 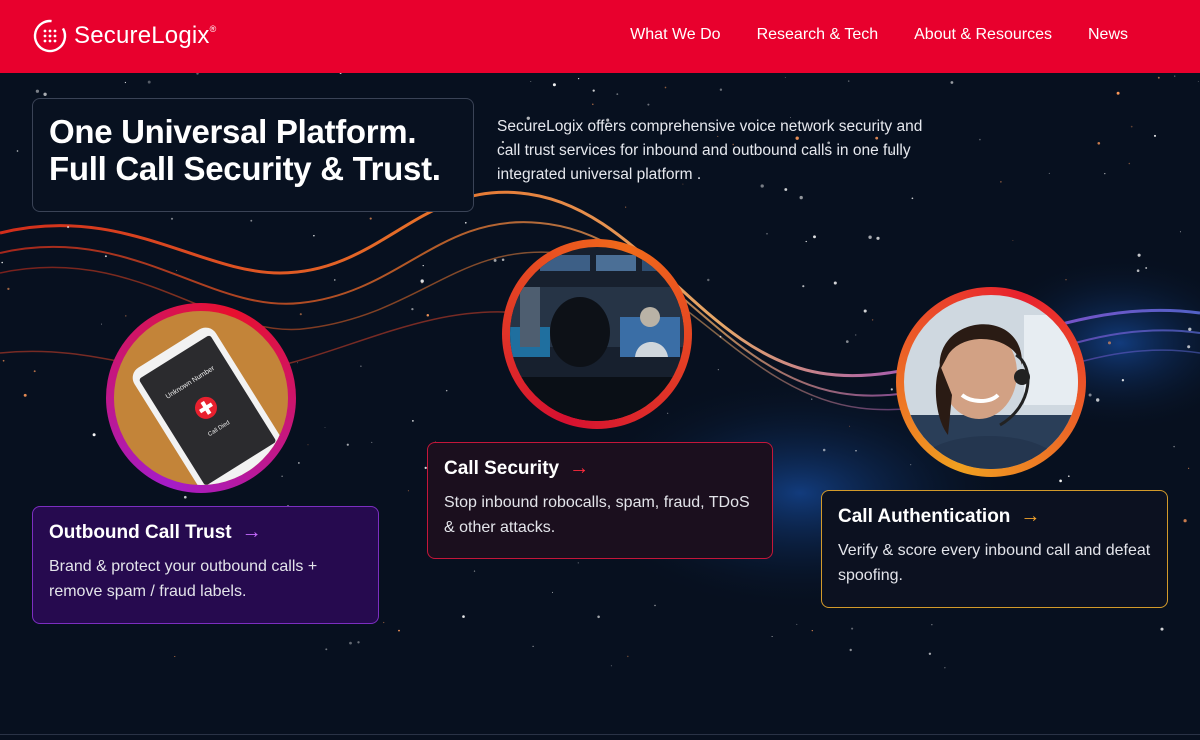 I want to click on call-authentication-image, so click(x=991, y=382).